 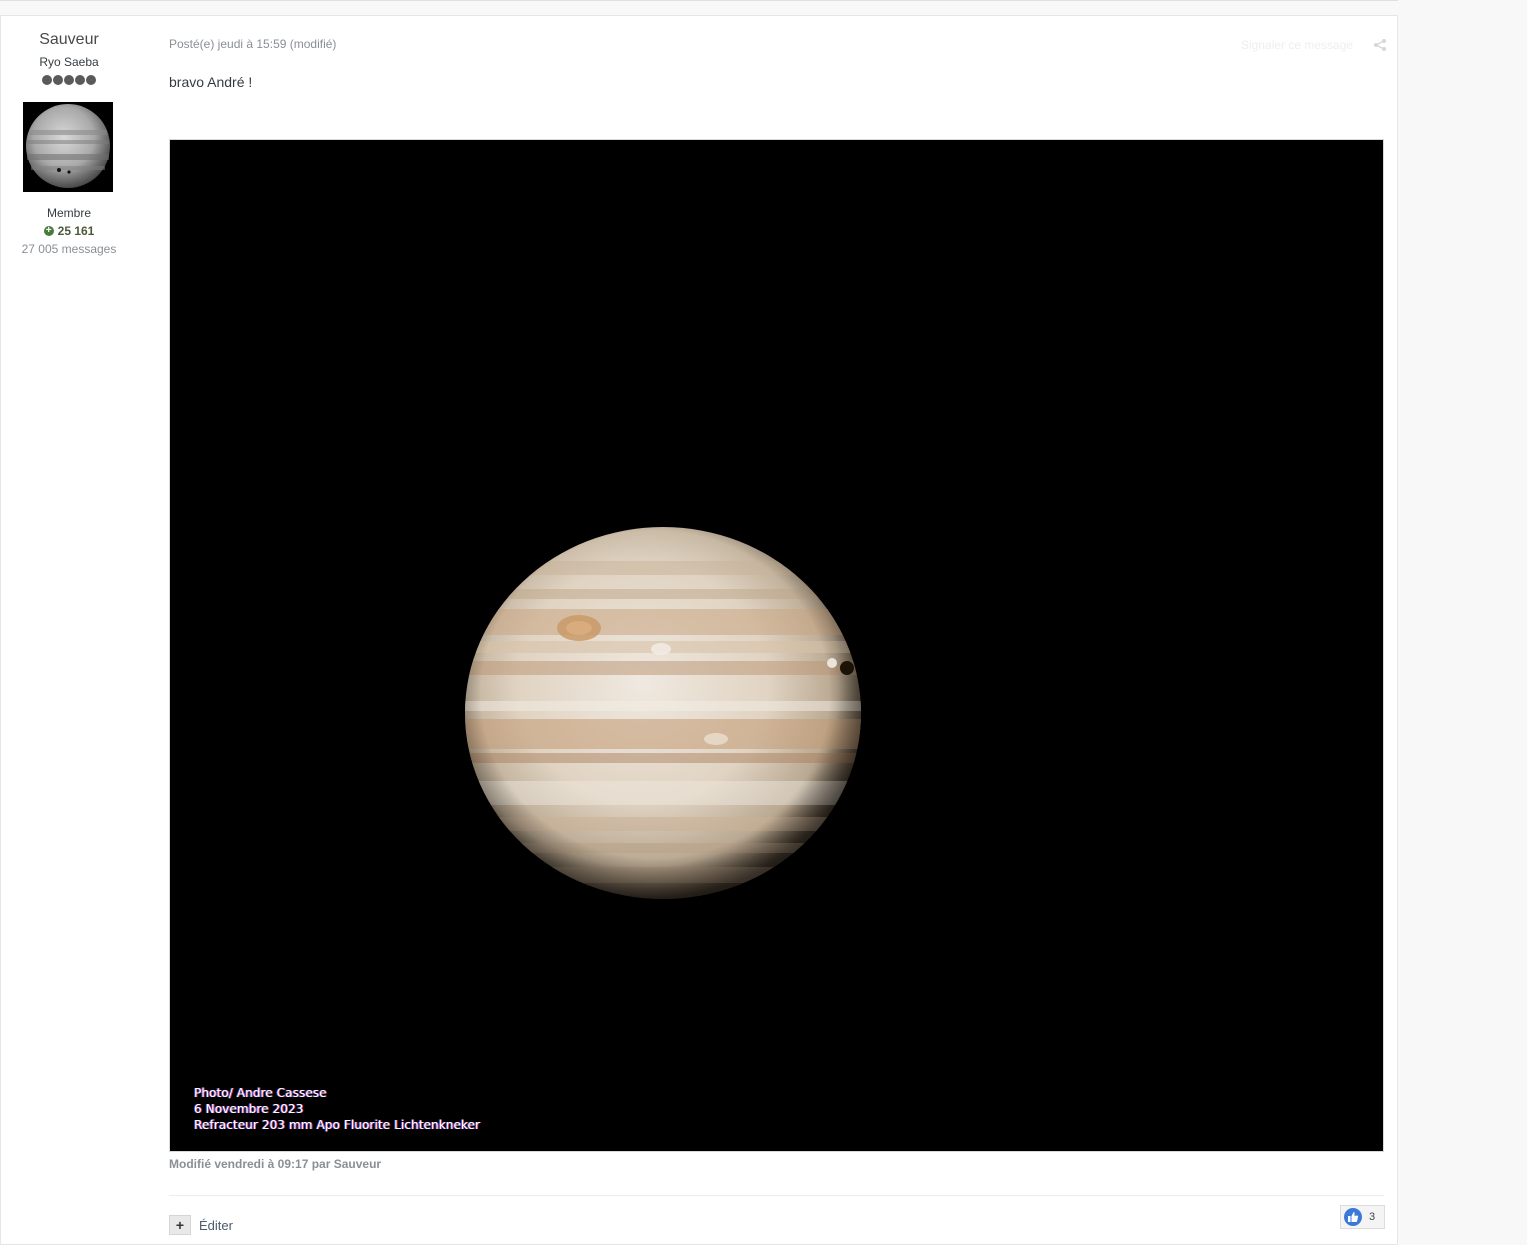 What do you see at coordinates (275, 1164) in the screenshot?
I see `edited-note: Modifié vendredi à 09:17 par Sauveur` at bounding box center [275, 1164].